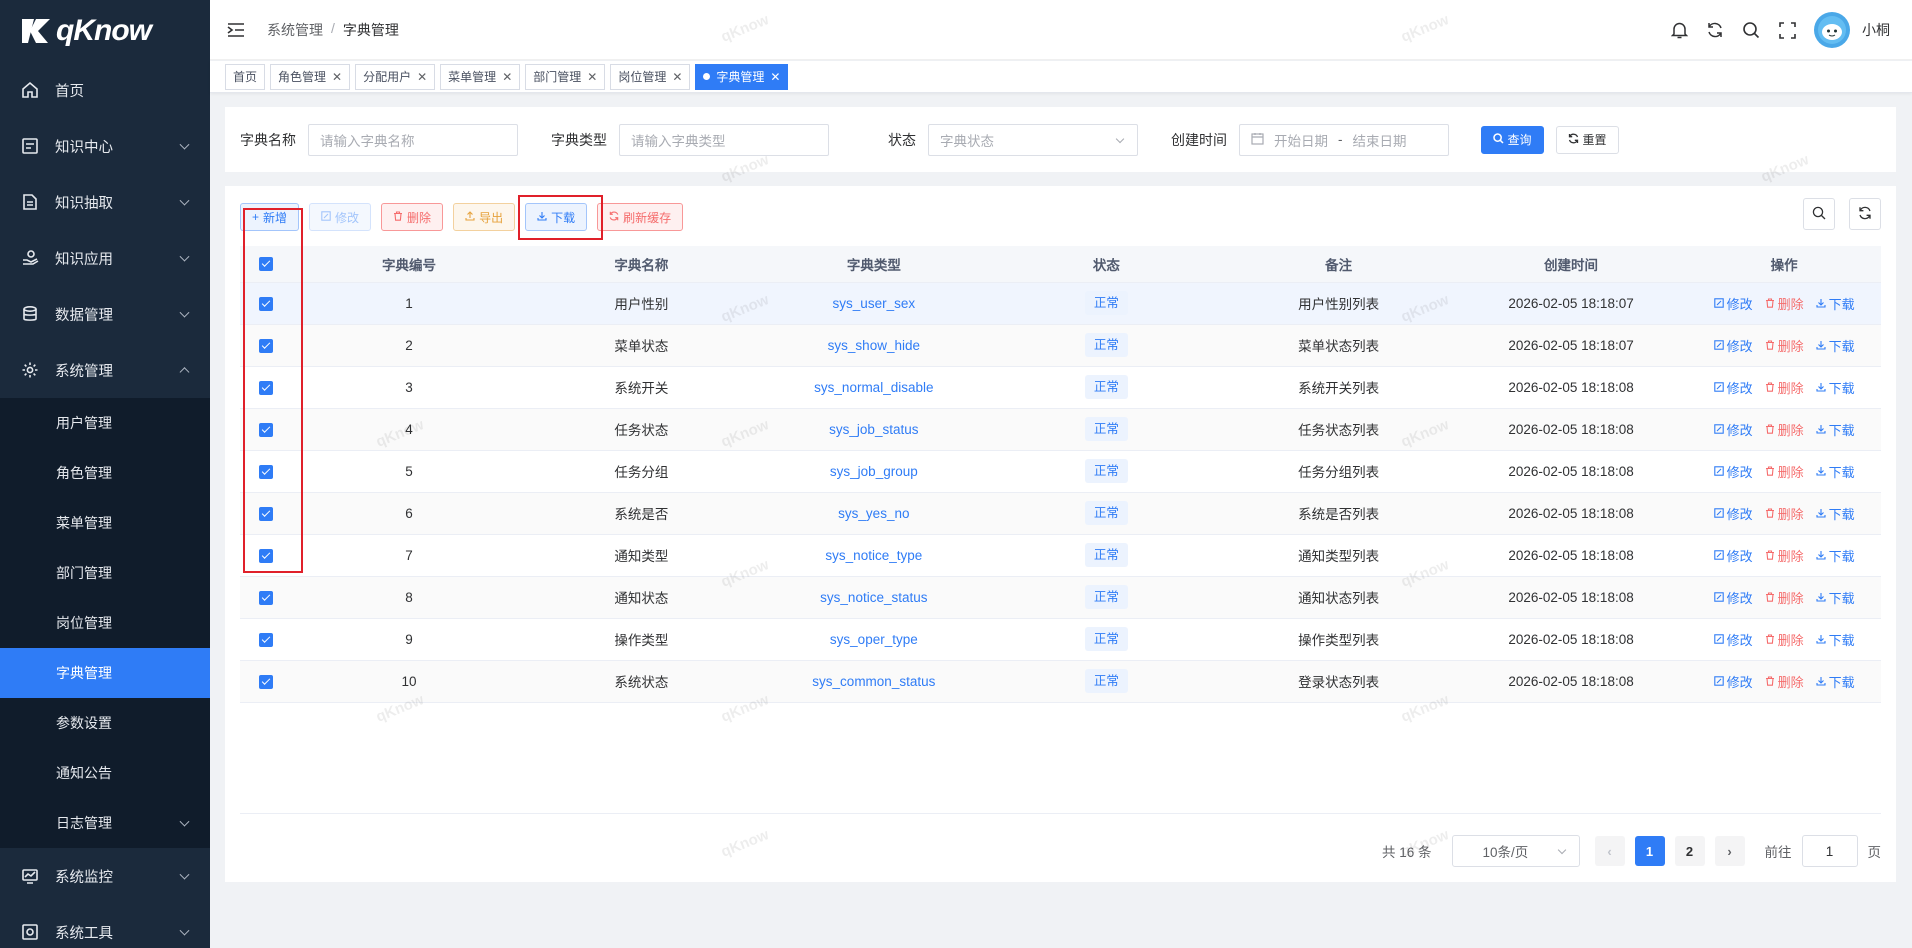 The image size is (1912, 948). What do you see at coordinates (640, 217) in the screenshot?
I see `refresh-cache-button: 刷新缓存` at bounding box center [640, 217].